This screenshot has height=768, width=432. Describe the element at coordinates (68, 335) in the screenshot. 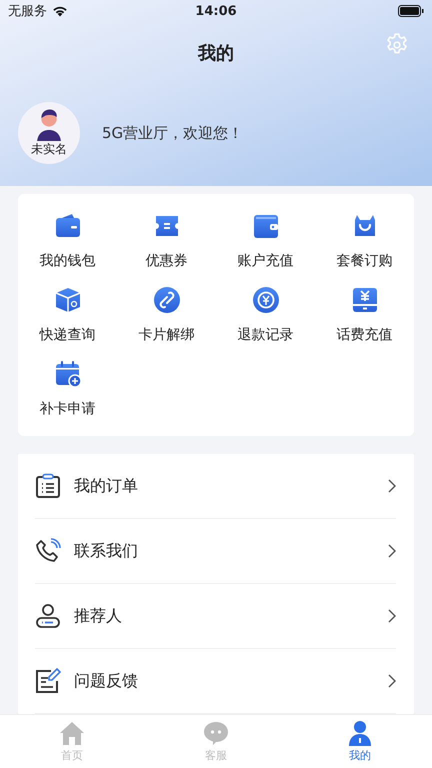

I see `service-label: 快递查询` at that location.